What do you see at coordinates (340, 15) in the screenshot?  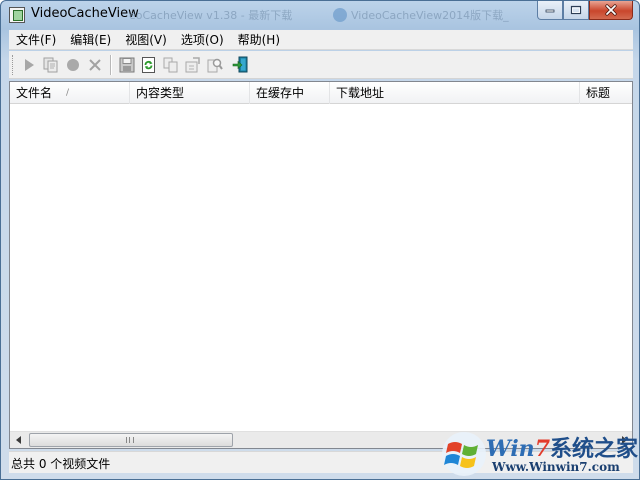 I see `browser-icon` at bounding box center [340, 15].